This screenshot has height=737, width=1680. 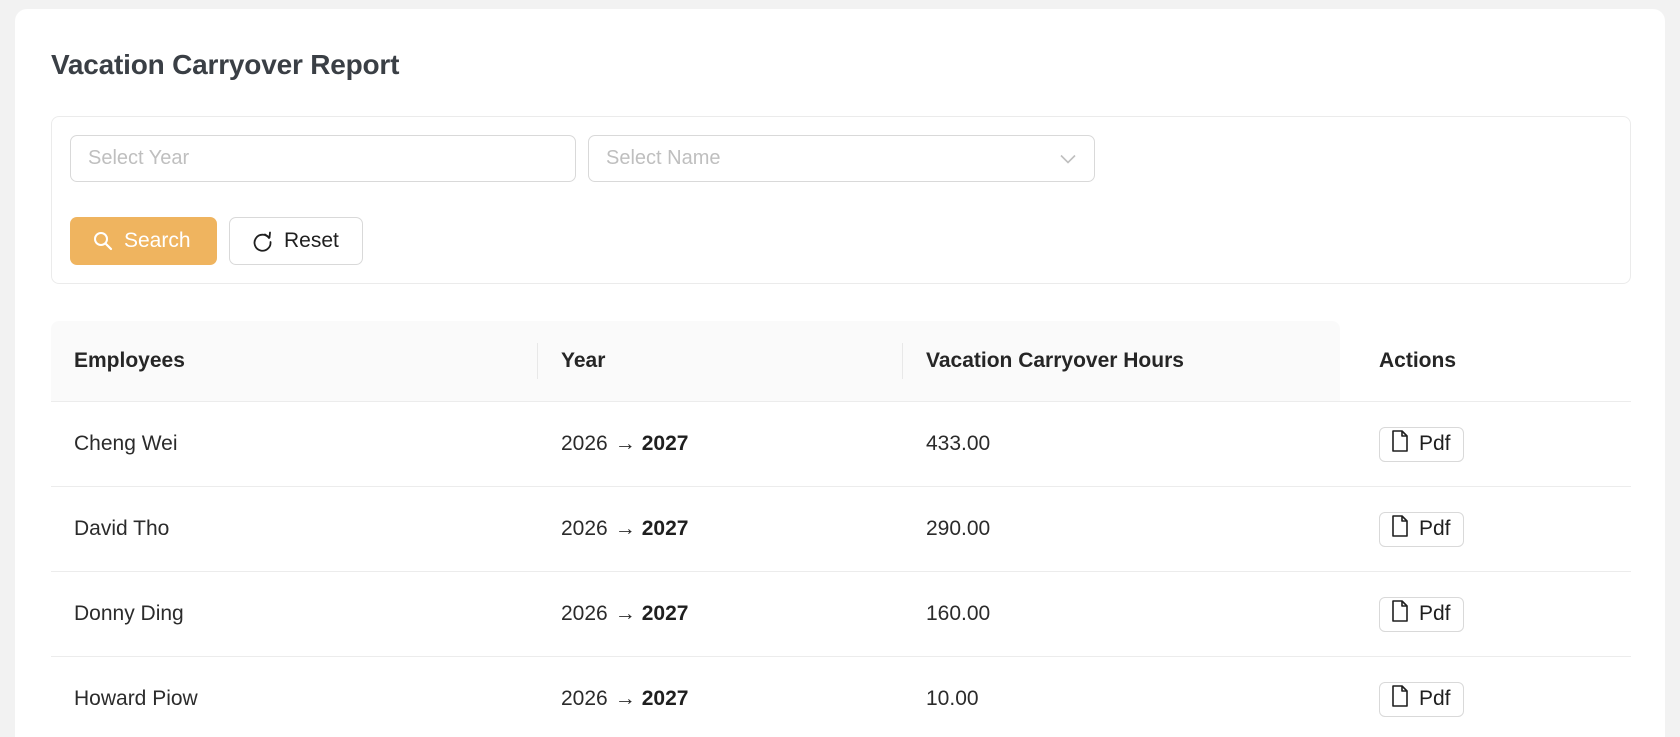 I want to click on employee-name: Donny Ding, so click(x=129, y=613).